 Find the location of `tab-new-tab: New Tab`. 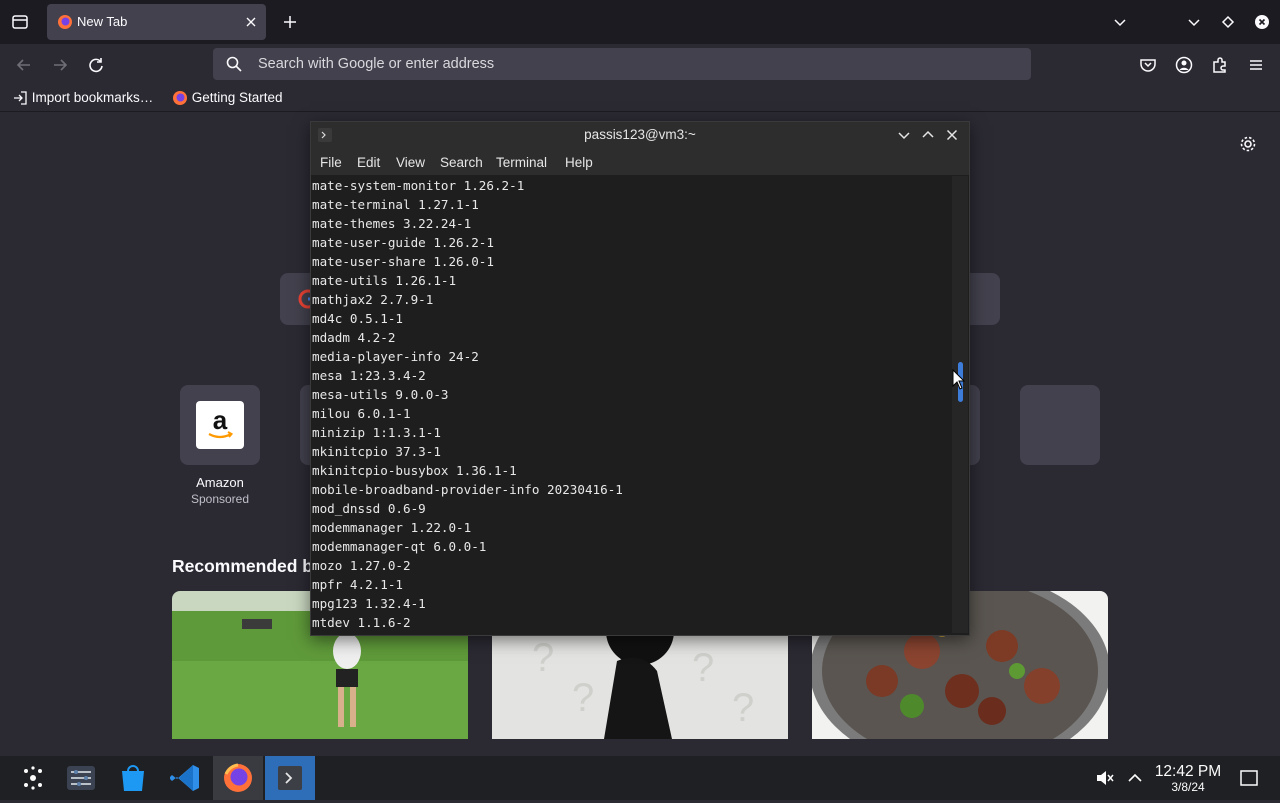

tab-new-tab: New Tab is located at coordinates (156, 22).